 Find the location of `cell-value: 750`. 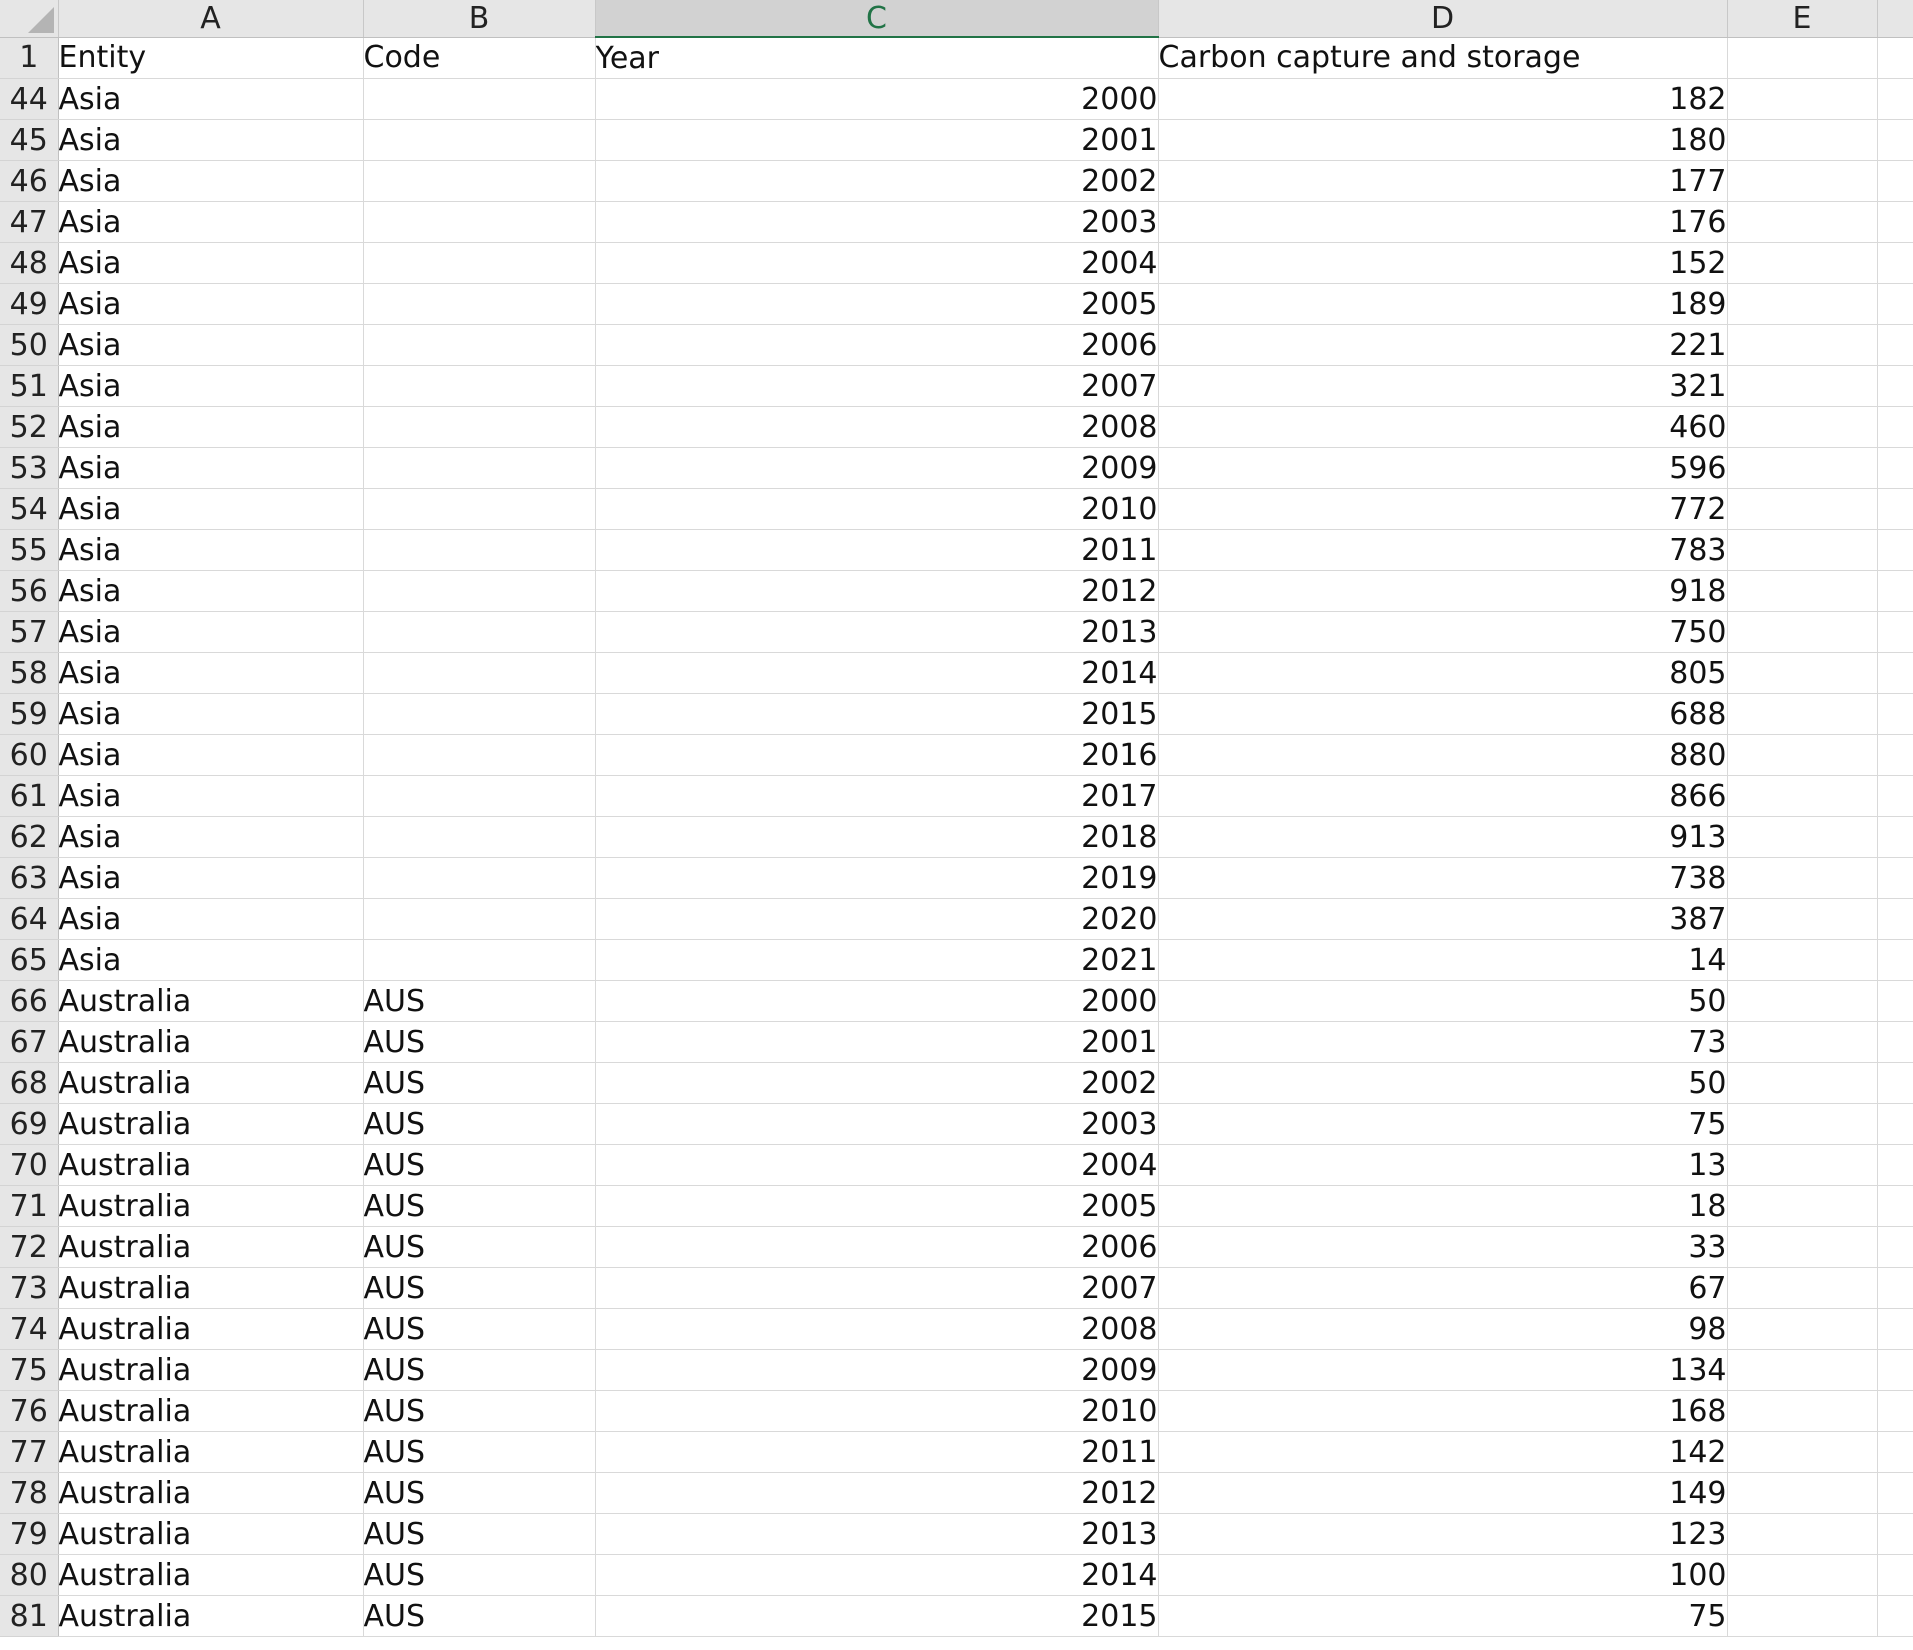

cell-value: 750 is located at coordinates (1443, 632).